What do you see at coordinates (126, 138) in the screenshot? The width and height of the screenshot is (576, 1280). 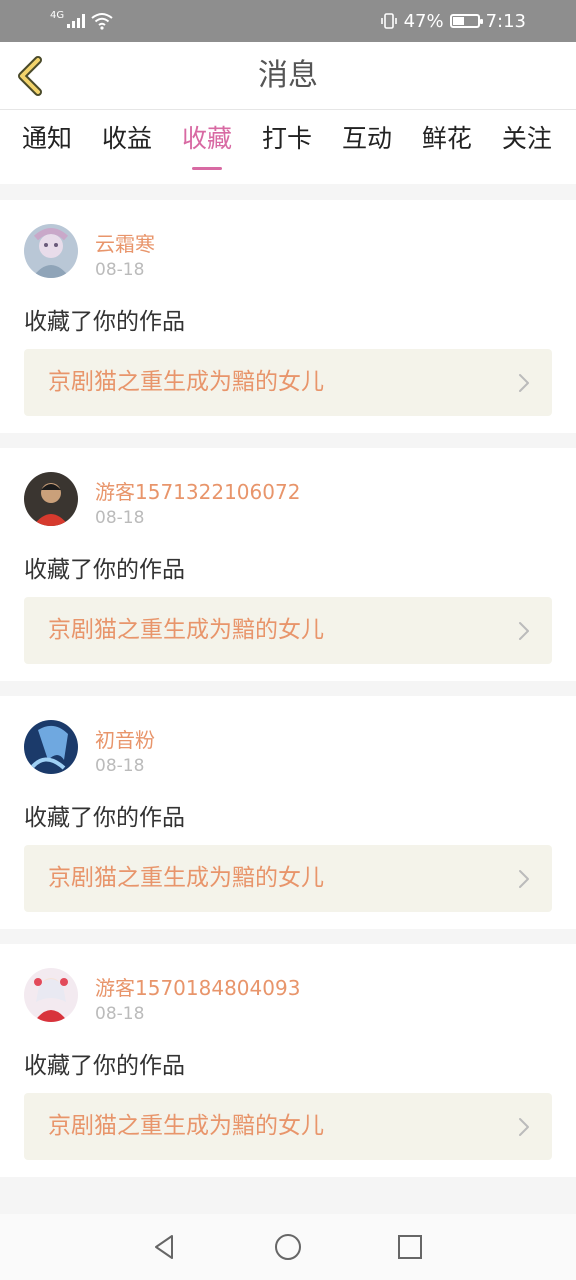 I see `tab-label: 收益` at bounding box center [126, 138].